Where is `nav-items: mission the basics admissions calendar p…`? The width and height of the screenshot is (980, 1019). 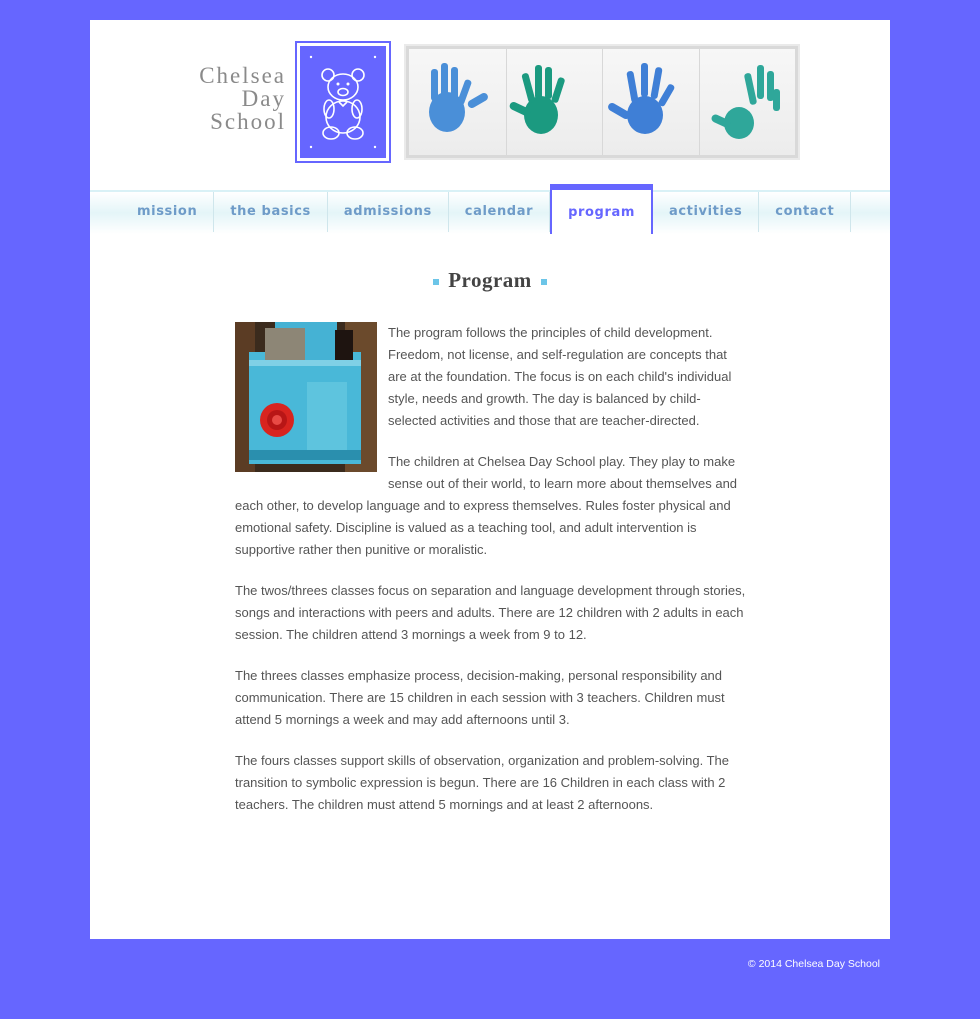 nav-items: mission the basics admissions calendar p… is located at coordinates (486, 209).